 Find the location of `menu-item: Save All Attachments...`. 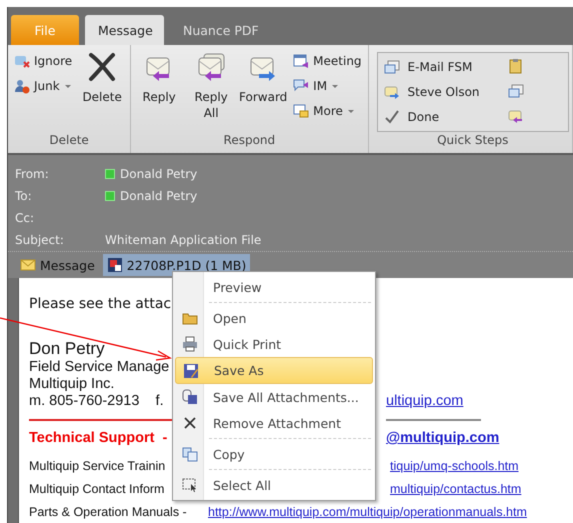

menu-item: Save All Attachments... is located at coordinates (274, 397).